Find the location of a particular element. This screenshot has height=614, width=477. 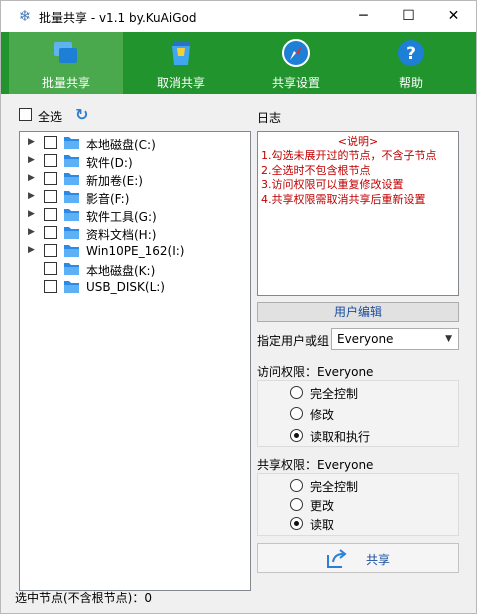

share-button-label: 共享 is located at coordinates (378, 560).